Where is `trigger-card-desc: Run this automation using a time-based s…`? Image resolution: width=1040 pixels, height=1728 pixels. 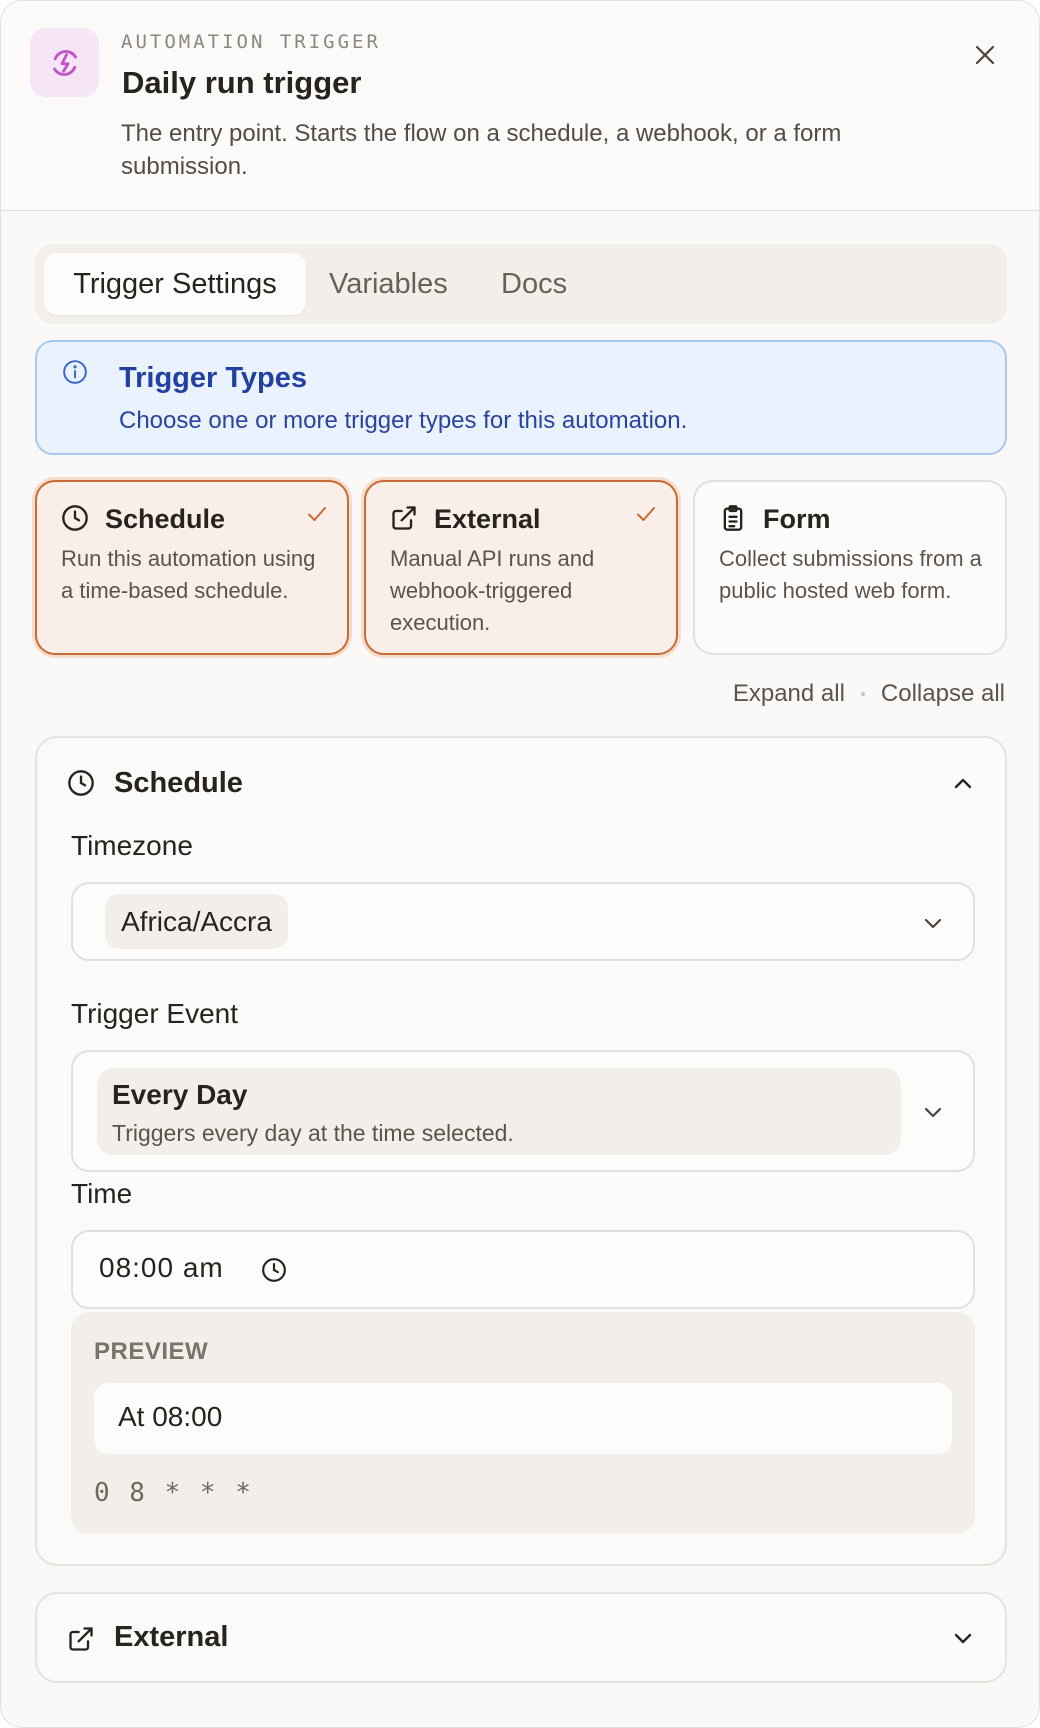 trigger-card-desc: Run this automation using a time-based s… is located at coordinates (188, 574).